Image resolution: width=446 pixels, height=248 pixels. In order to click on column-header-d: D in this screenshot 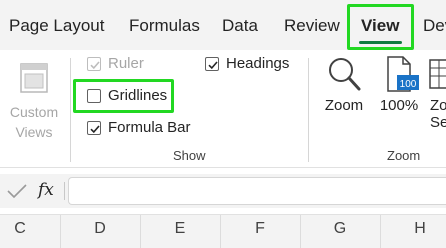, I will do `click(100, 229)`.